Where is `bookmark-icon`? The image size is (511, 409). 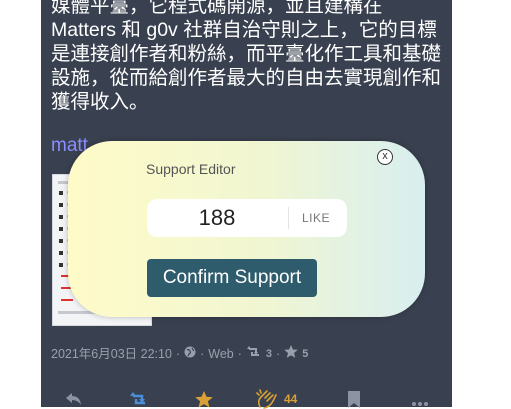 bookmark-icon is located at coordinates (354, 399).